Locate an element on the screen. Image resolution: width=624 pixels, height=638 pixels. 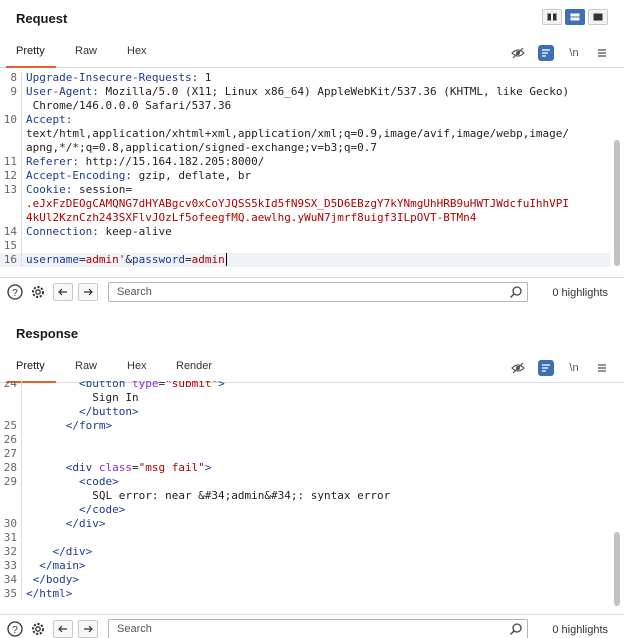
html-tag: <div is located at coordinates (79, 467).